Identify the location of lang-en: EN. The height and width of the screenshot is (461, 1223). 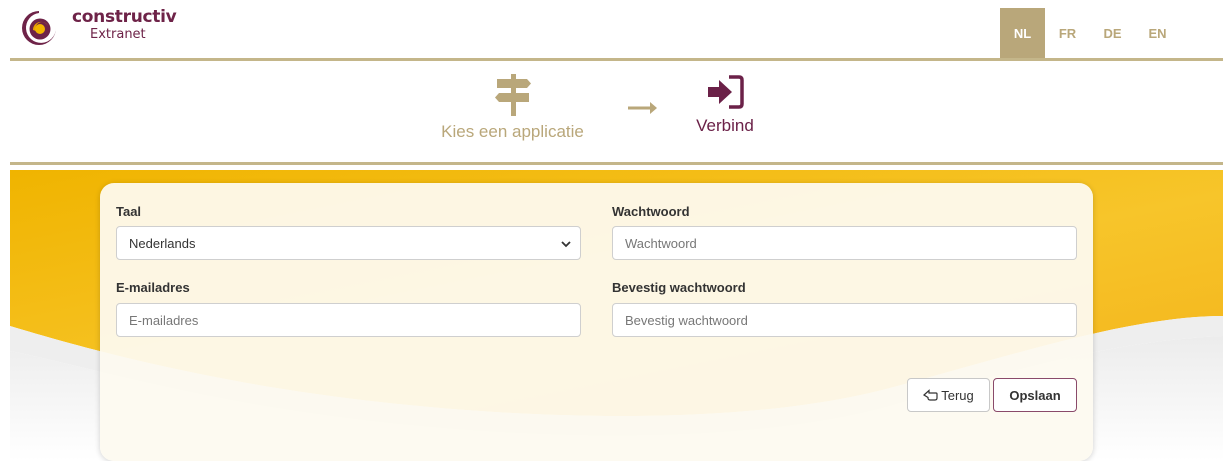
(1157, 33).